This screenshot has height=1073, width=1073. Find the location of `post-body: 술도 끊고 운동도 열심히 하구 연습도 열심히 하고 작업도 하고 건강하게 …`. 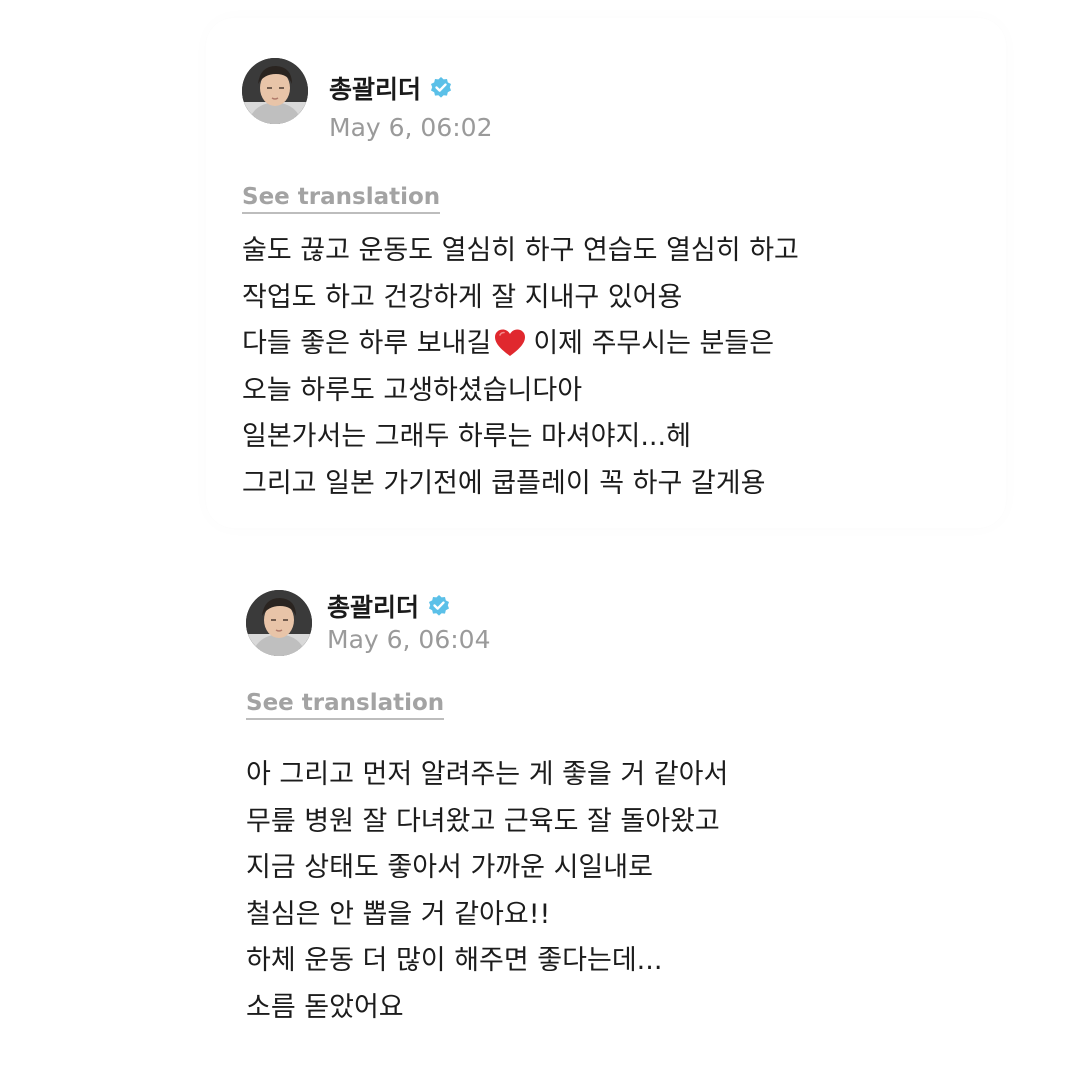

post-body: 술도 끊고 운동도 열심히 하구 연습도 열심히 하고 작업도 하고 건강하게 … is located at coordinates (520, 367).